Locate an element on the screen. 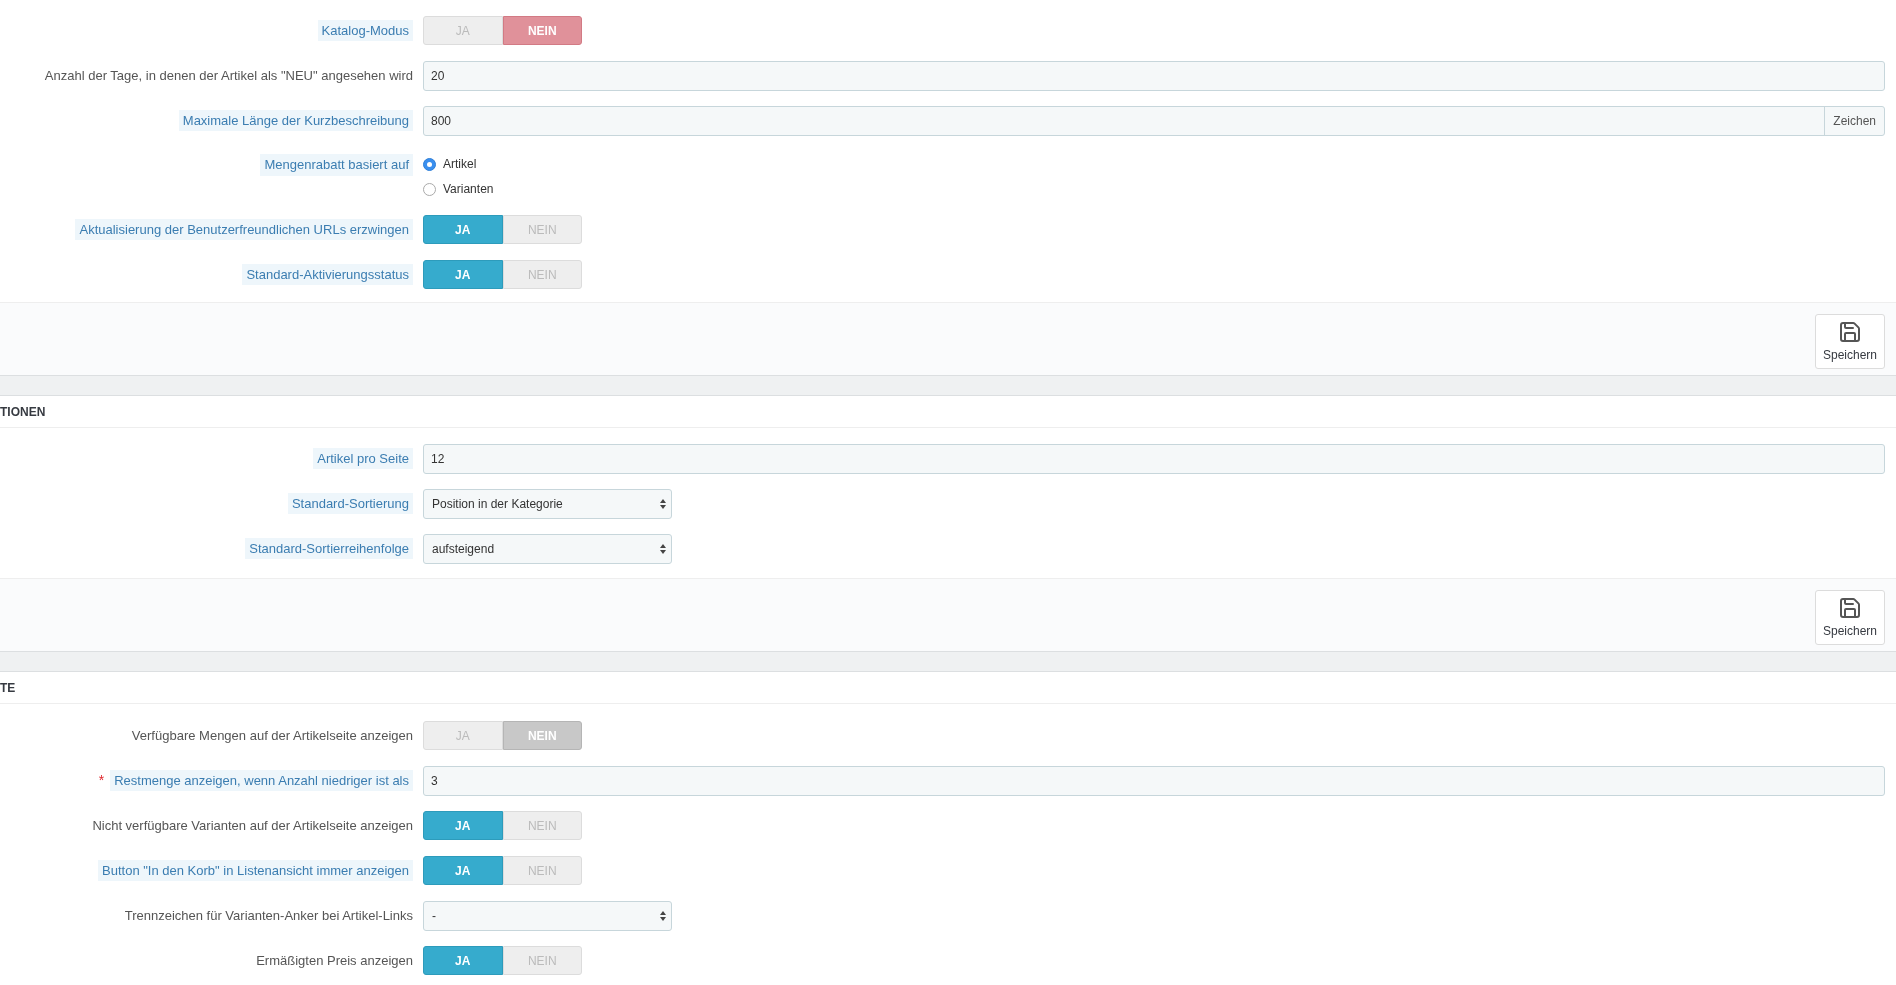 The image size is (1896, 985). text-field: 3 is located at coordinates (1154, 780).